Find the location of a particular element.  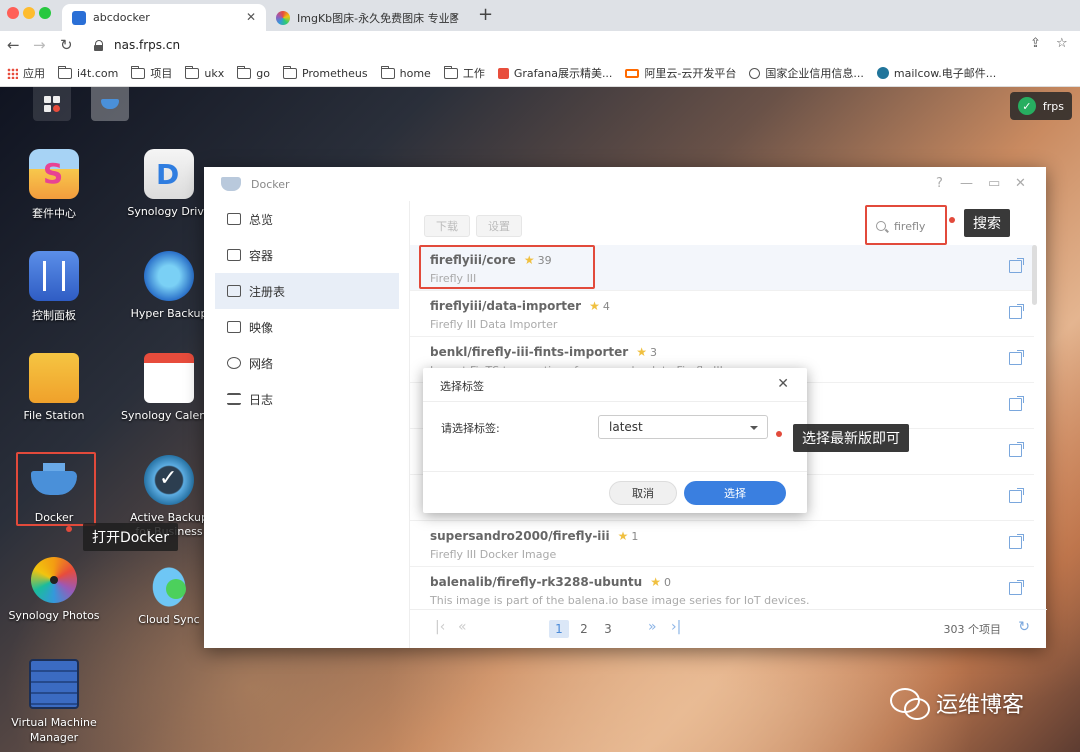

bookmark-work: 工作 is located at coordinates (464, 73).